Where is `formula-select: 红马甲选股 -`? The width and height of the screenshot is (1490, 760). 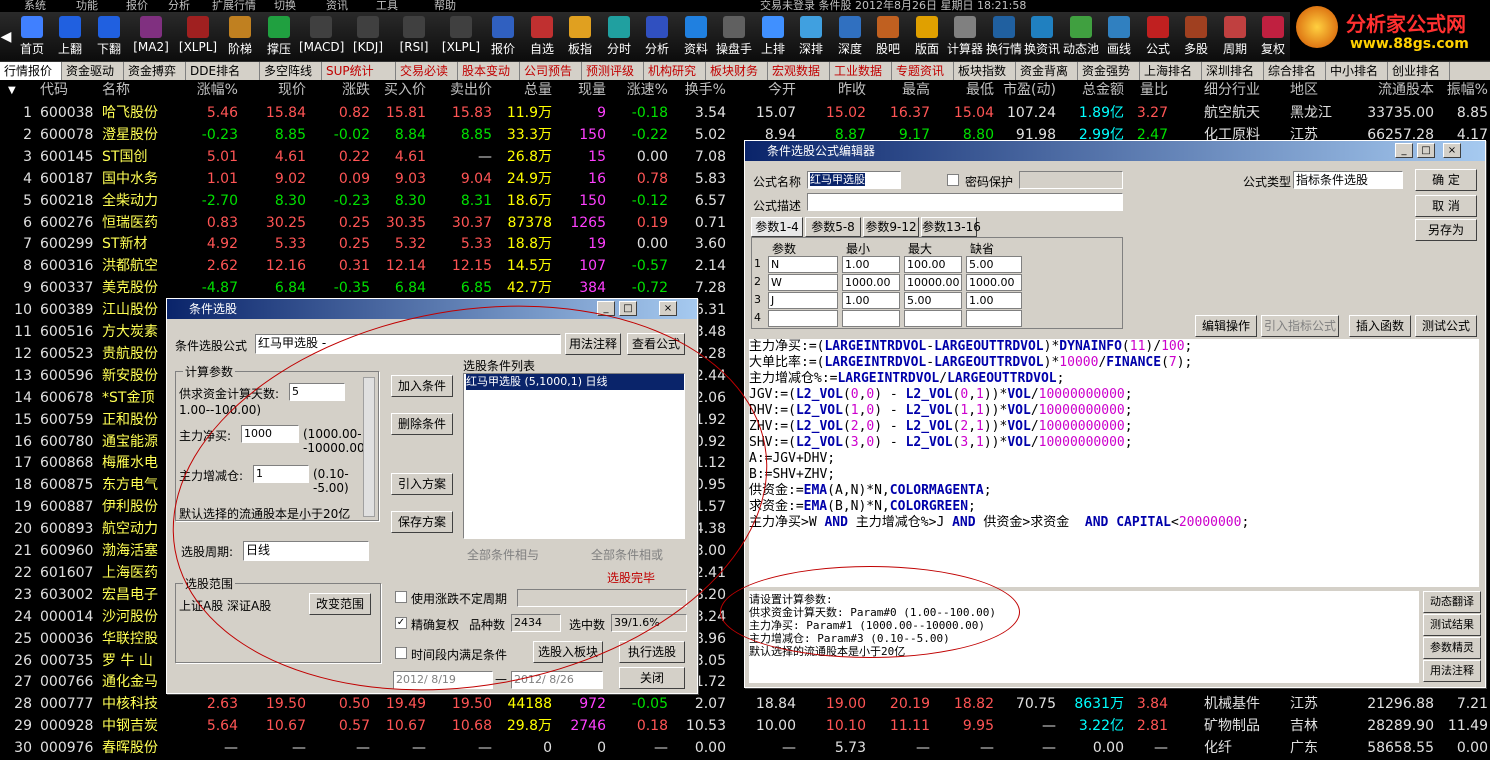 formula-select: 红马甲选股 - is located at coordinates (408, 344).